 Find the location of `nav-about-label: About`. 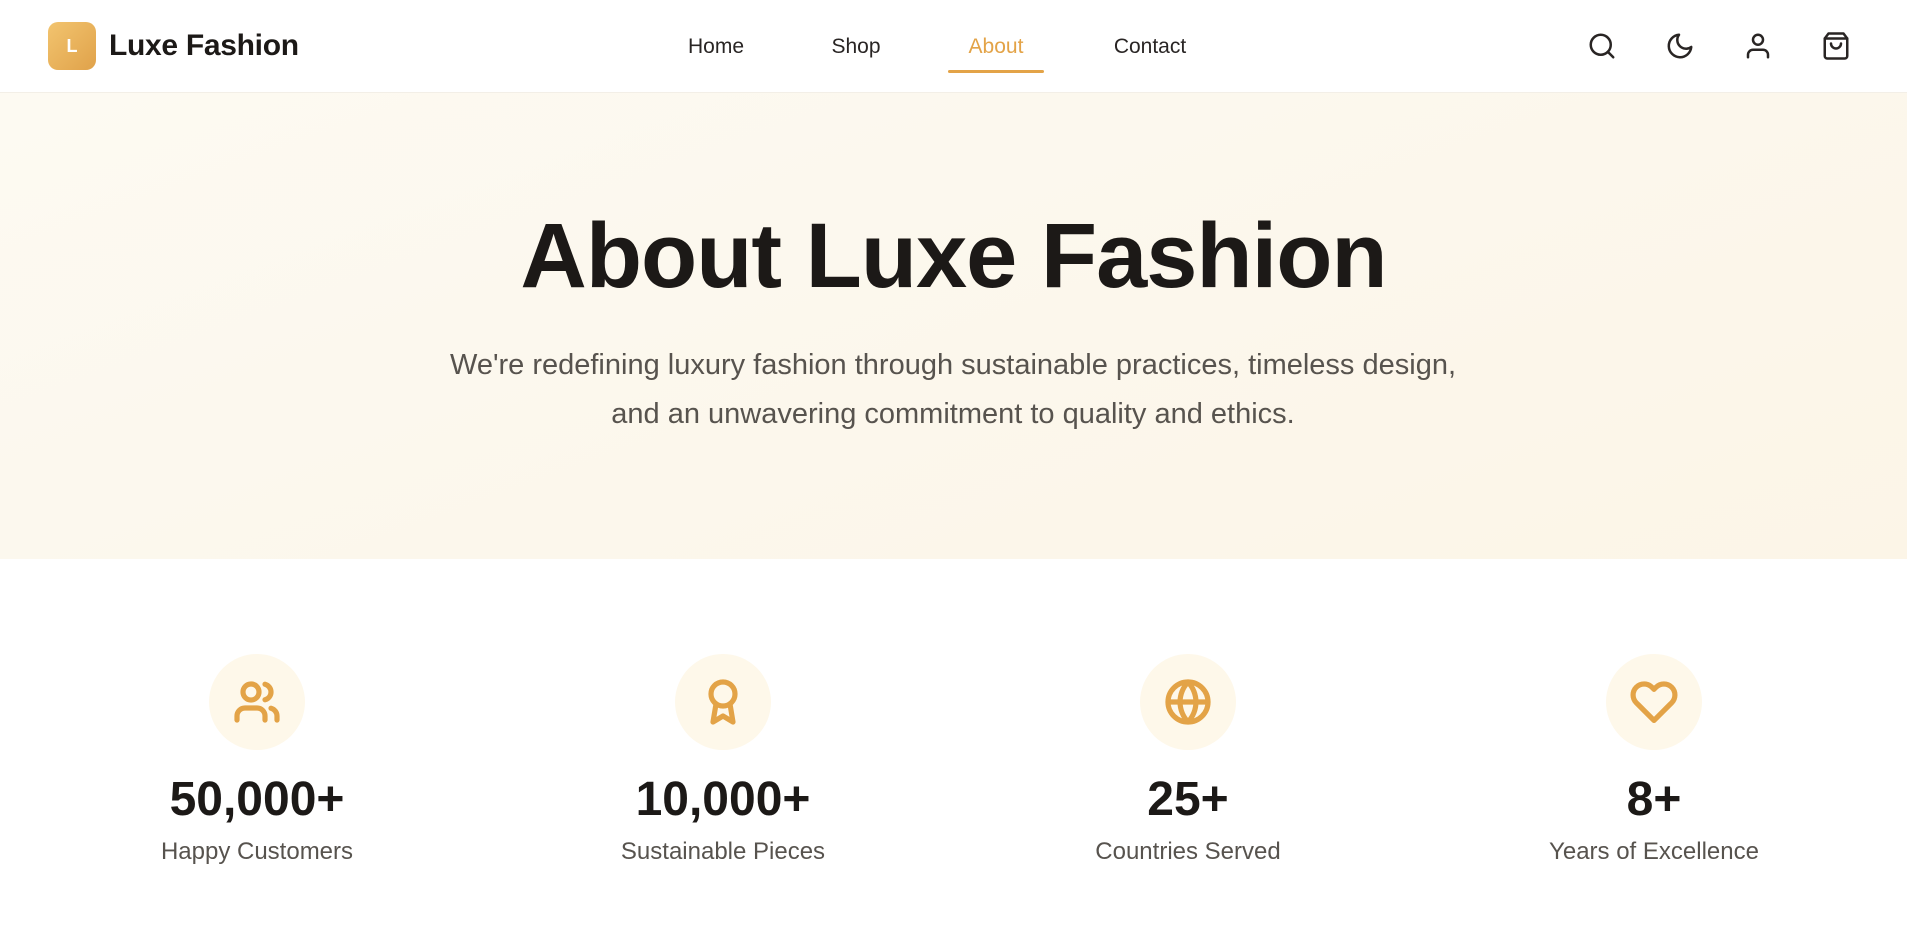

nav-about-label: About is located at coordinates (996, 46).